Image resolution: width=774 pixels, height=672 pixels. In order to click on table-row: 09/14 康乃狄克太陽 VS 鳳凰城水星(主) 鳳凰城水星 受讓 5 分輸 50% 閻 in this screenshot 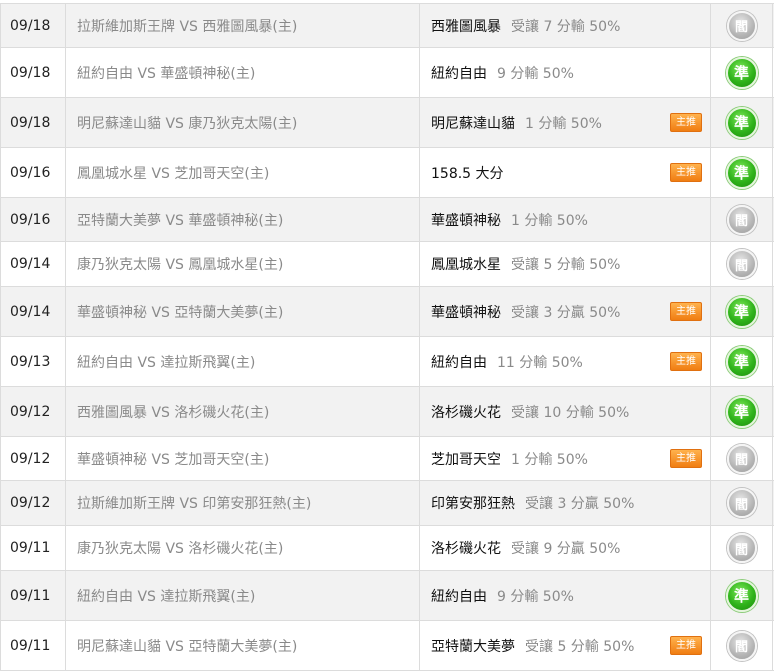, I will do `click(387, 264)`.